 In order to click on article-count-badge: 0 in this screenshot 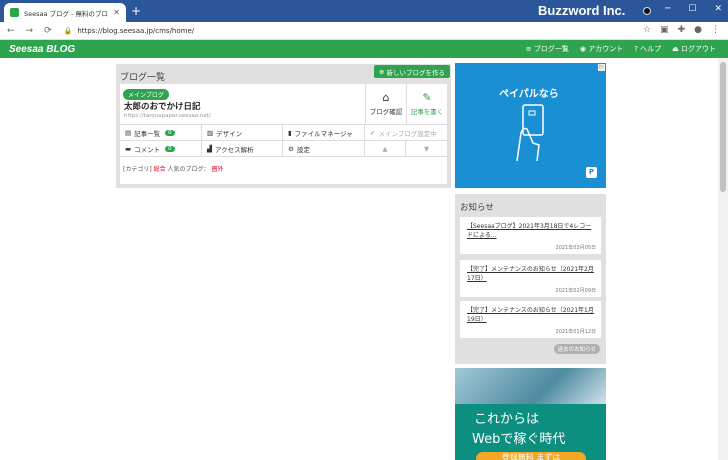, I will do `click(170, 133)`.